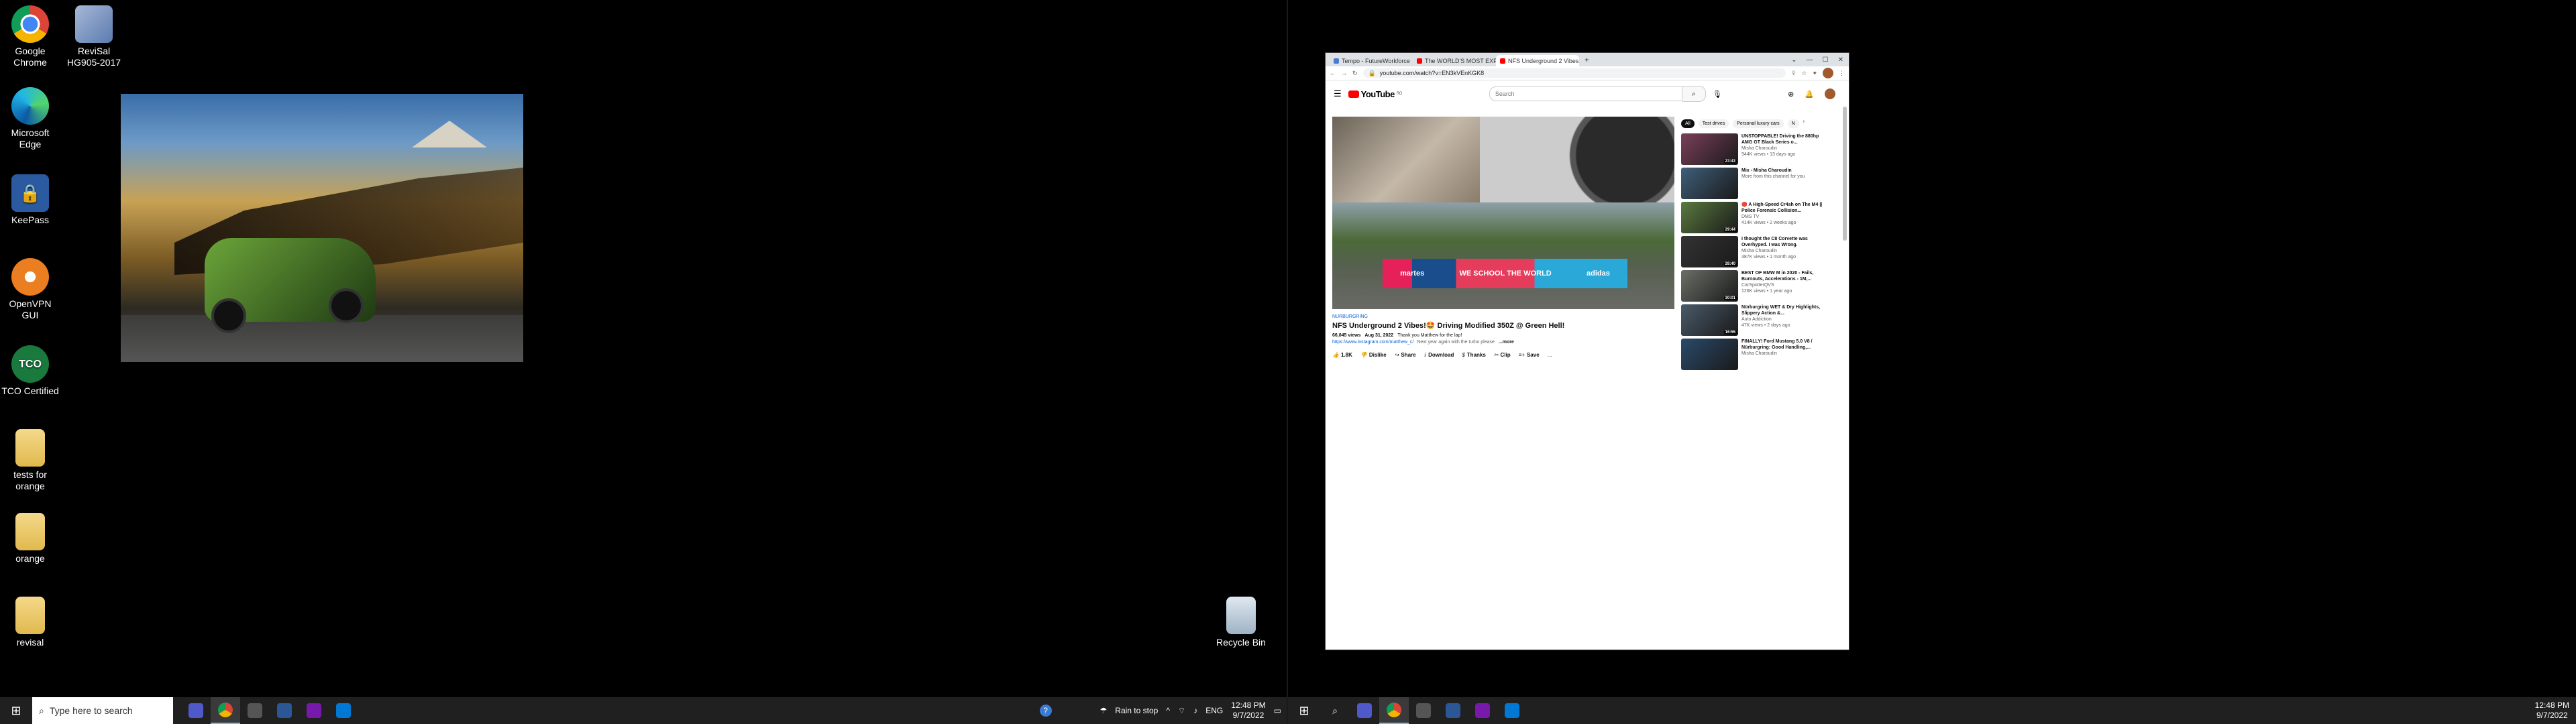 This screenshot has height=724, width=2576. I want to click on desktop-icon-revisal-shortcut: ReviSal HG905-2017, so click(94, 36).